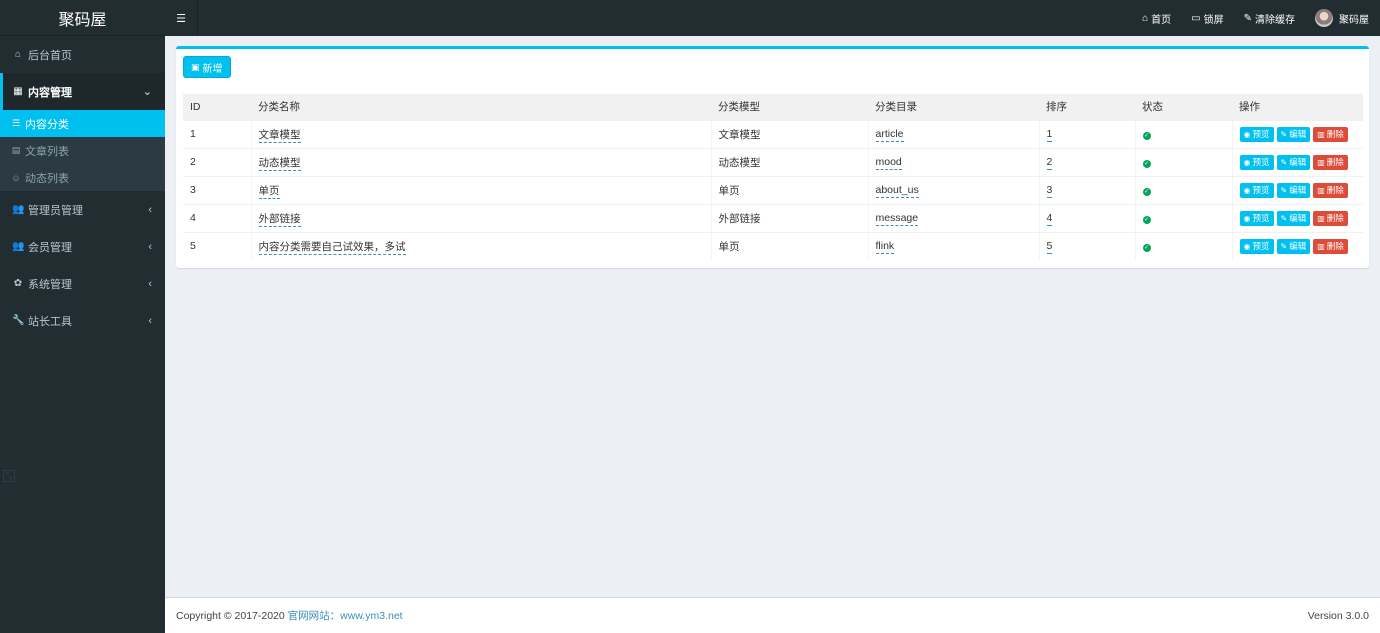  What do you see at coordinates (181, 18) in the screenshot?
I see `sidebar-toggle-button: ☰` at bounding box center [181, 18].